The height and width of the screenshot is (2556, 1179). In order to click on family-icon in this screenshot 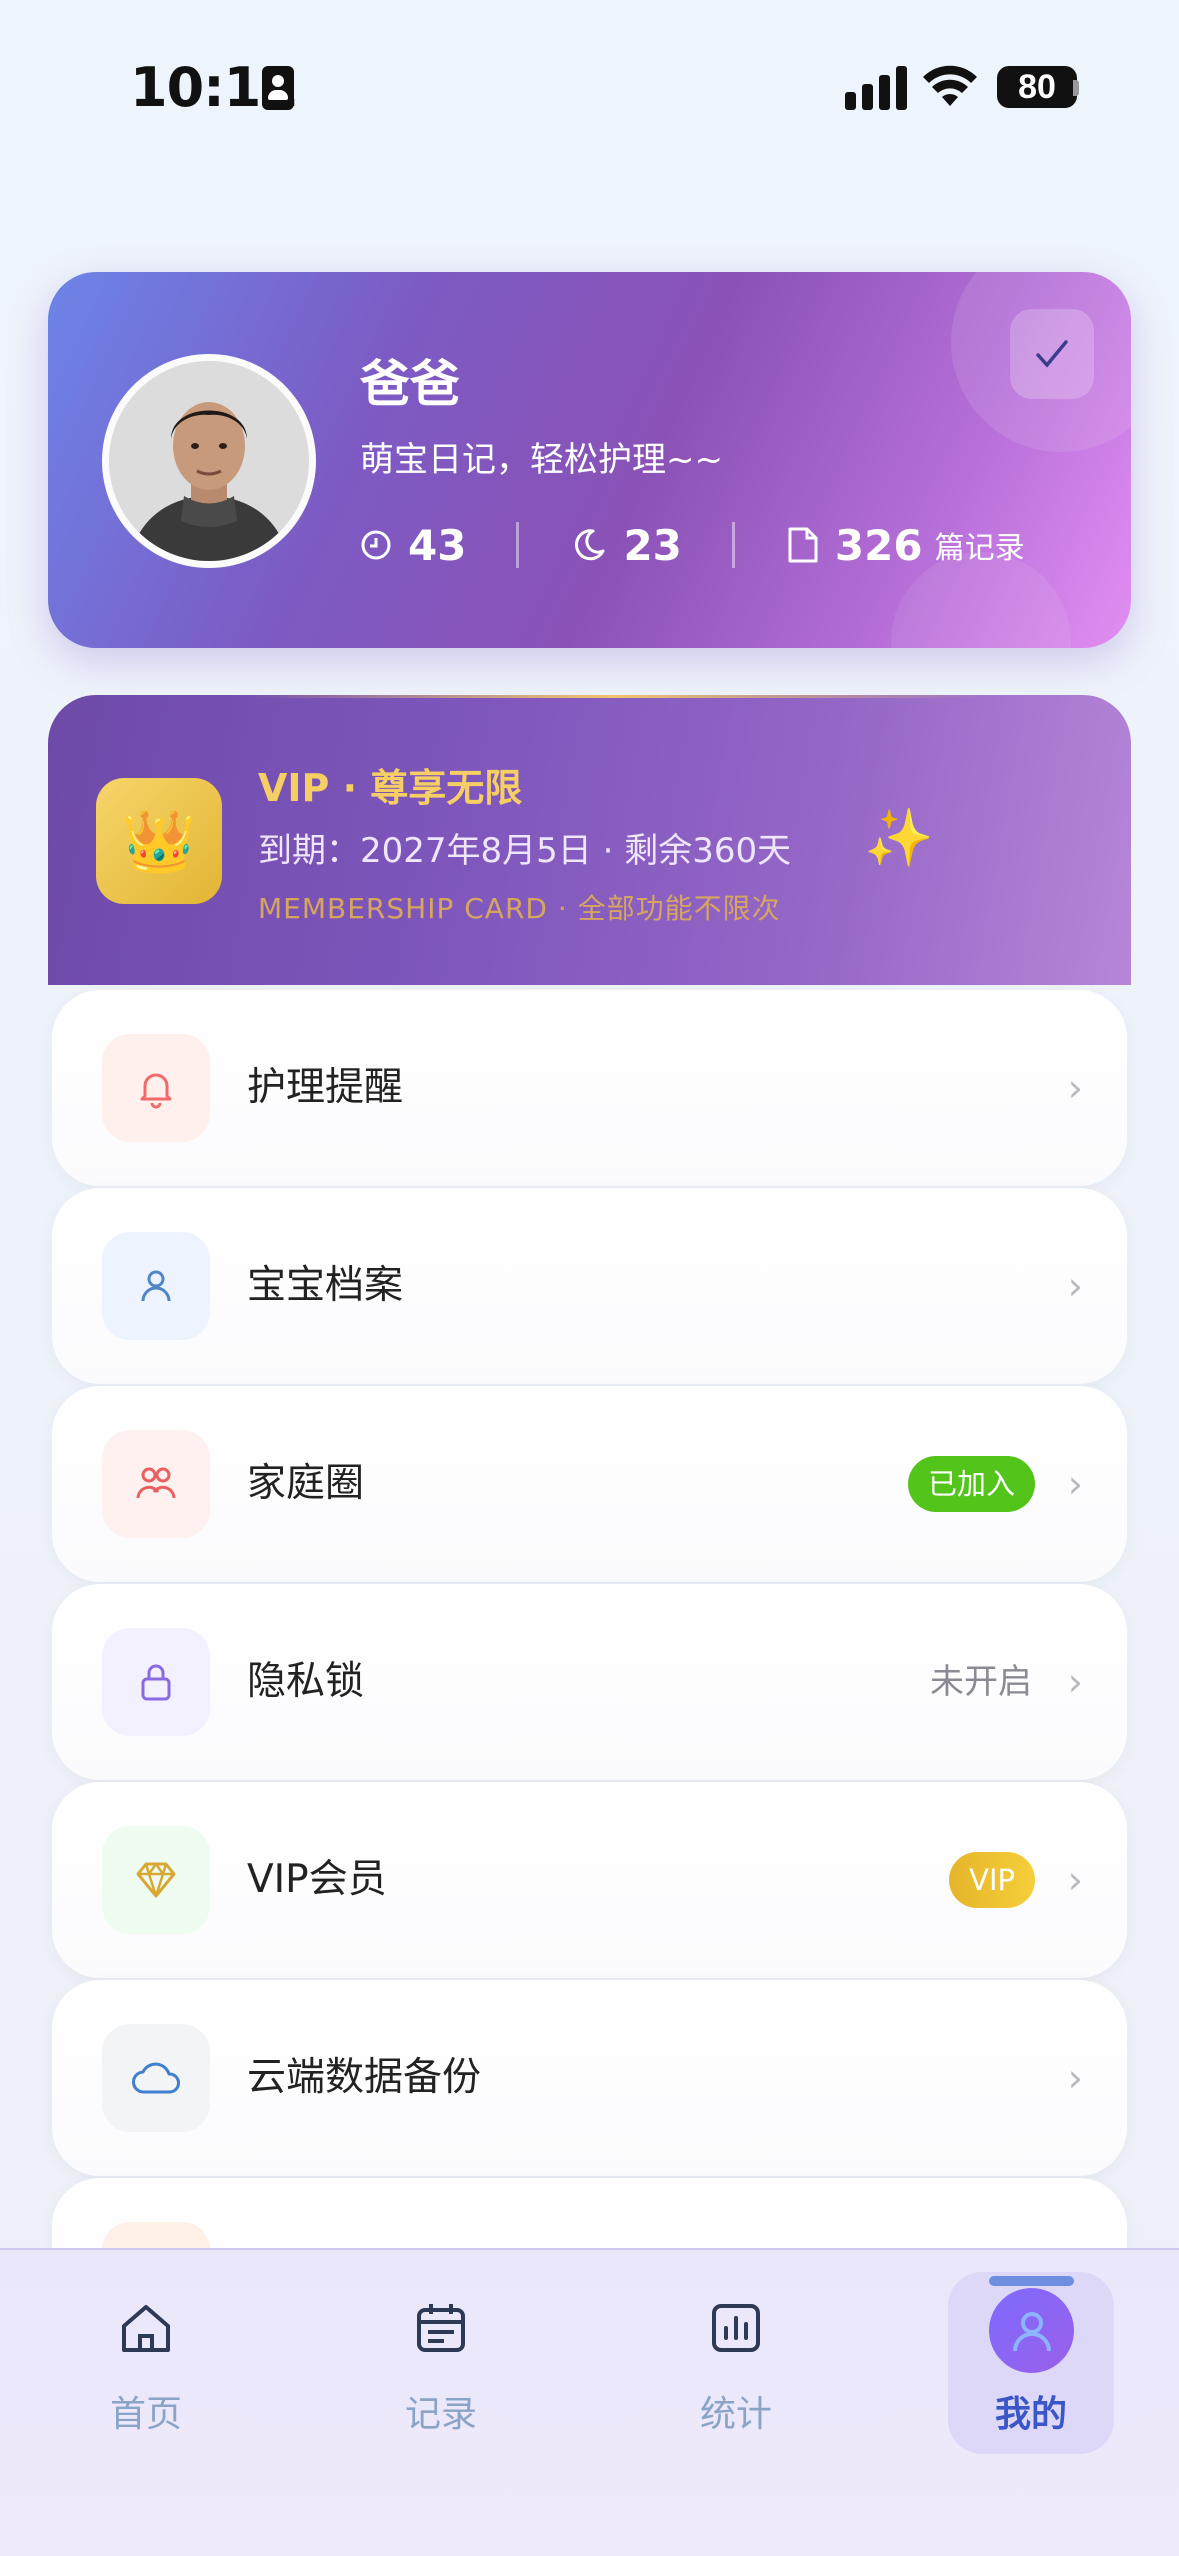, I will do `click(156, 1484)`.